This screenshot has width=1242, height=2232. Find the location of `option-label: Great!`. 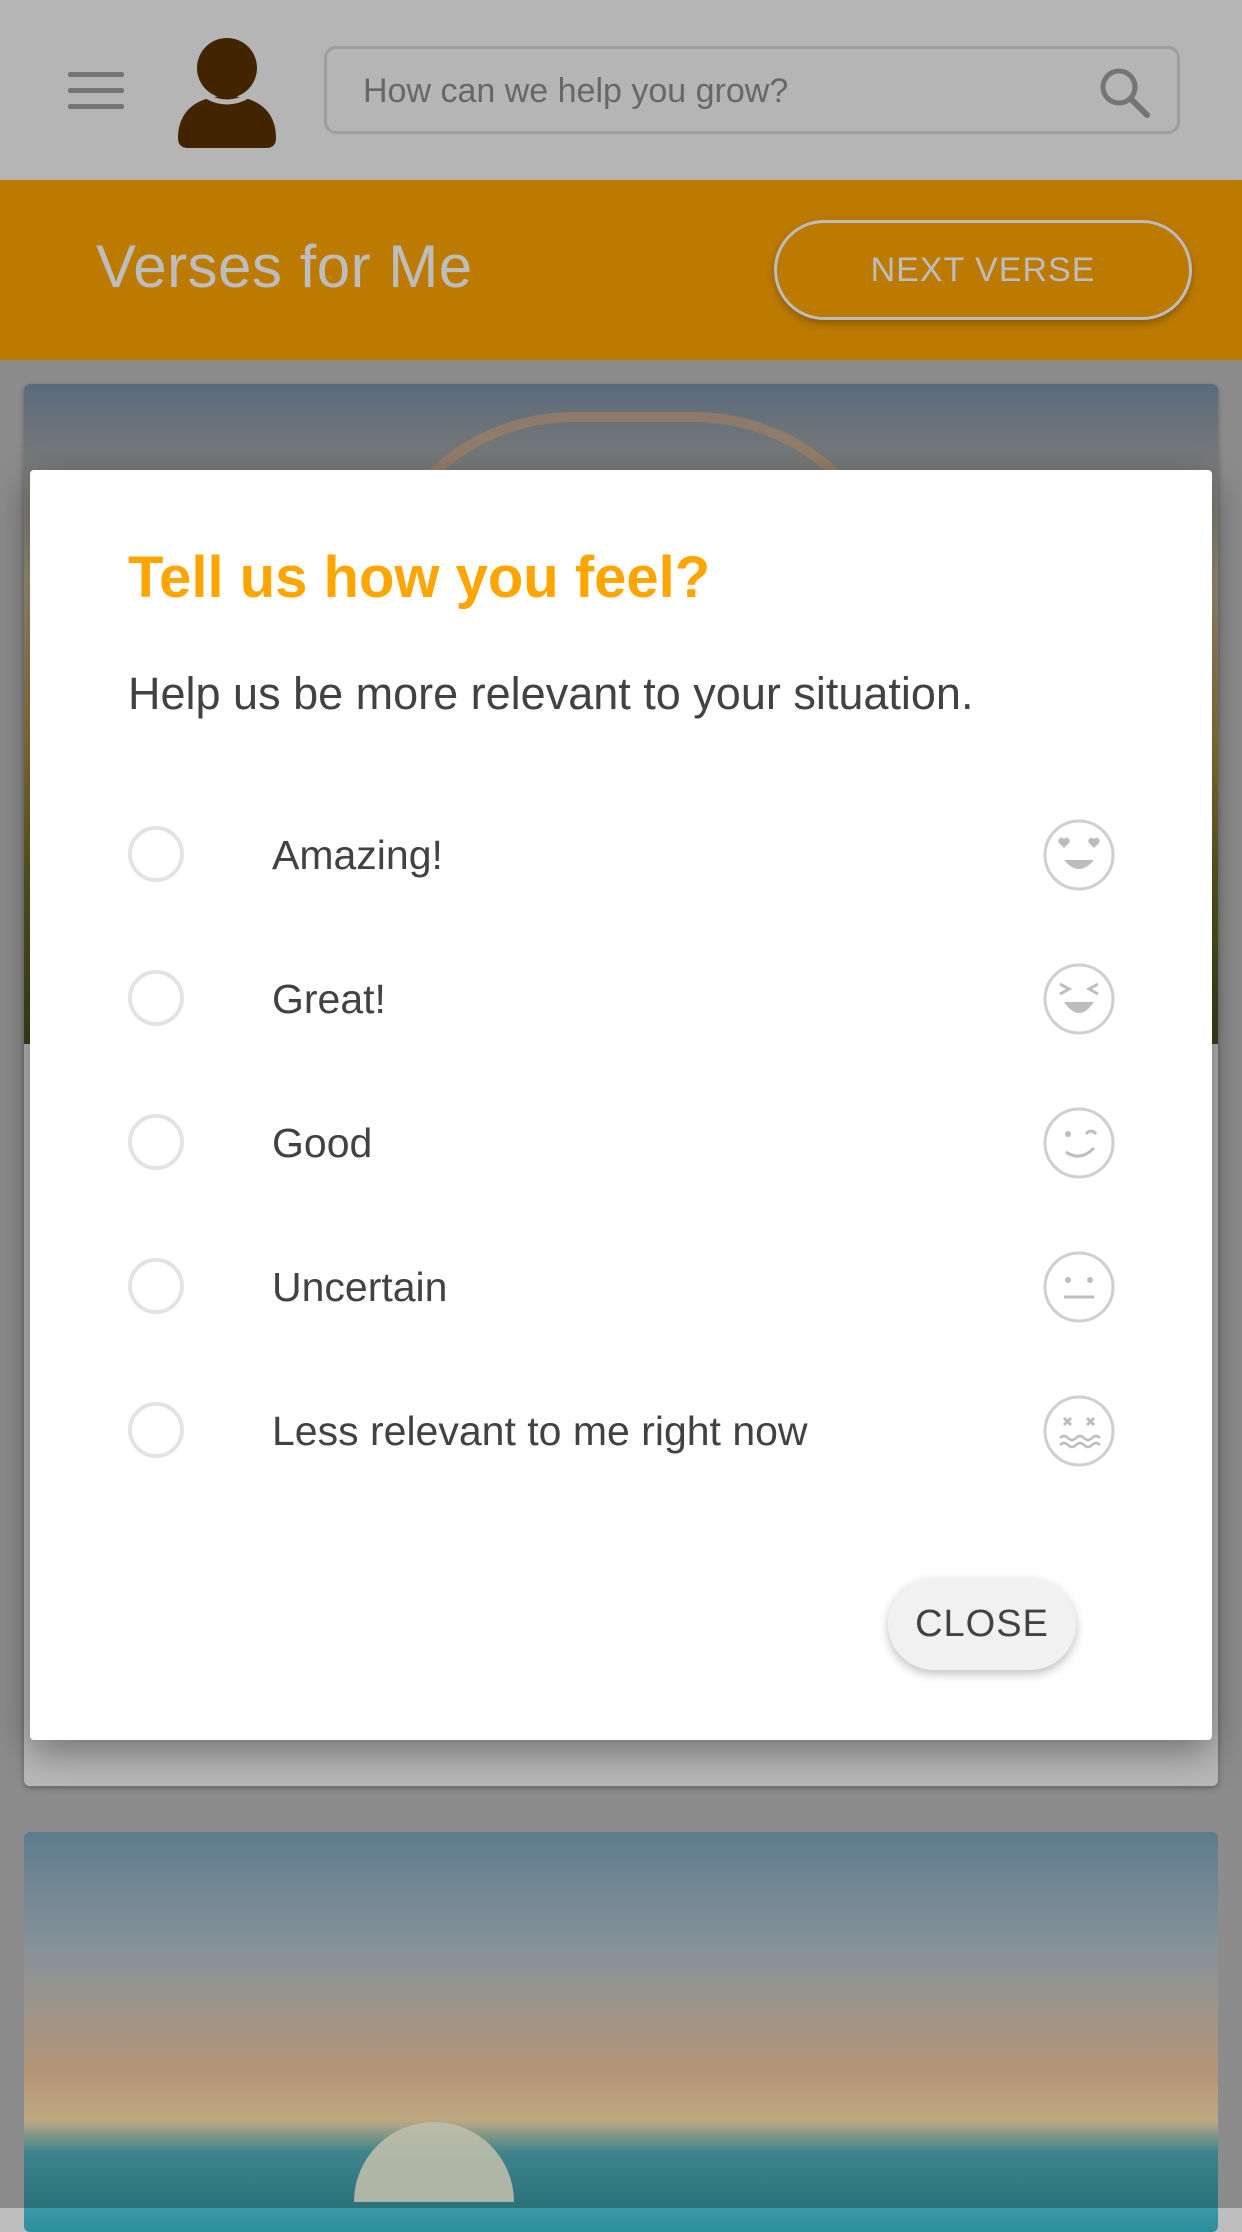

option-label: Great! is located at coordinates (329, 999).